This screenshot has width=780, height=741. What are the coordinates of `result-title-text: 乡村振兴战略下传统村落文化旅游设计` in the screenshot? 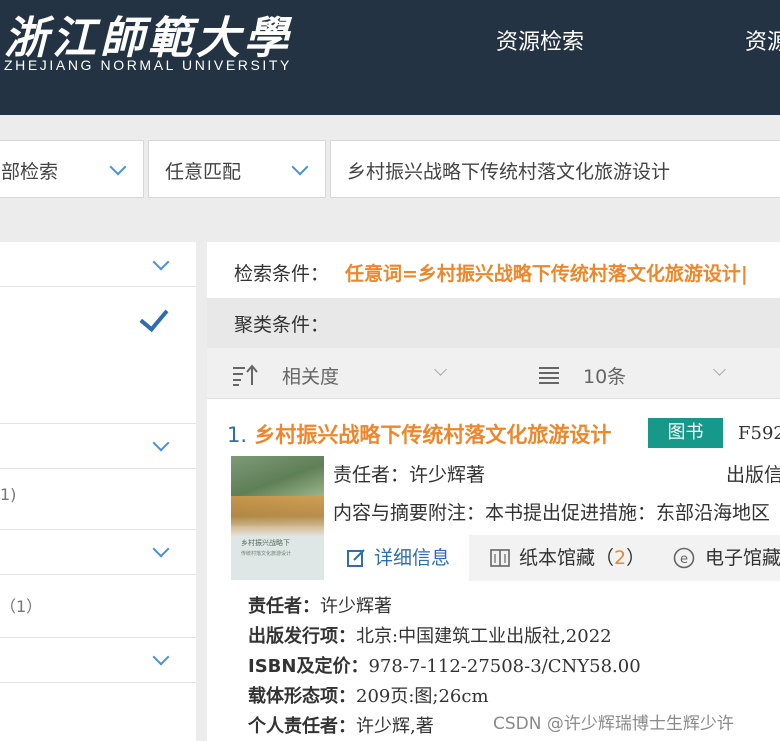 It's located at (433, 435).